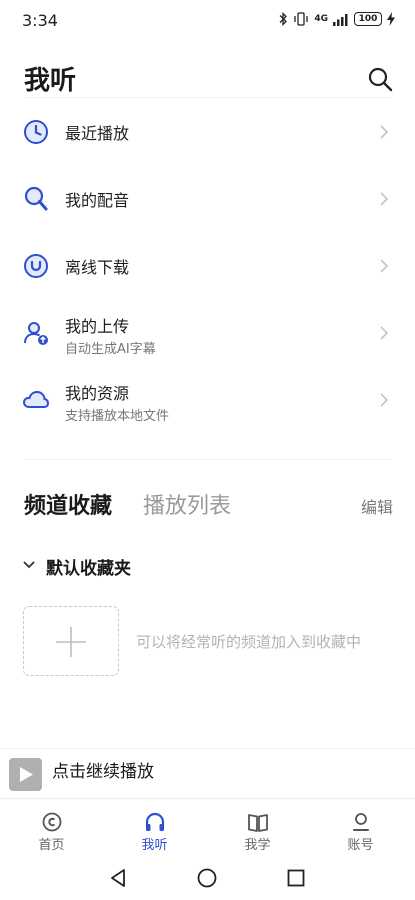 This screenshot has height=900, width=415. I want to click on favorites-tabs: 频道收藏 播放列表 编辑, so click(207, 506).